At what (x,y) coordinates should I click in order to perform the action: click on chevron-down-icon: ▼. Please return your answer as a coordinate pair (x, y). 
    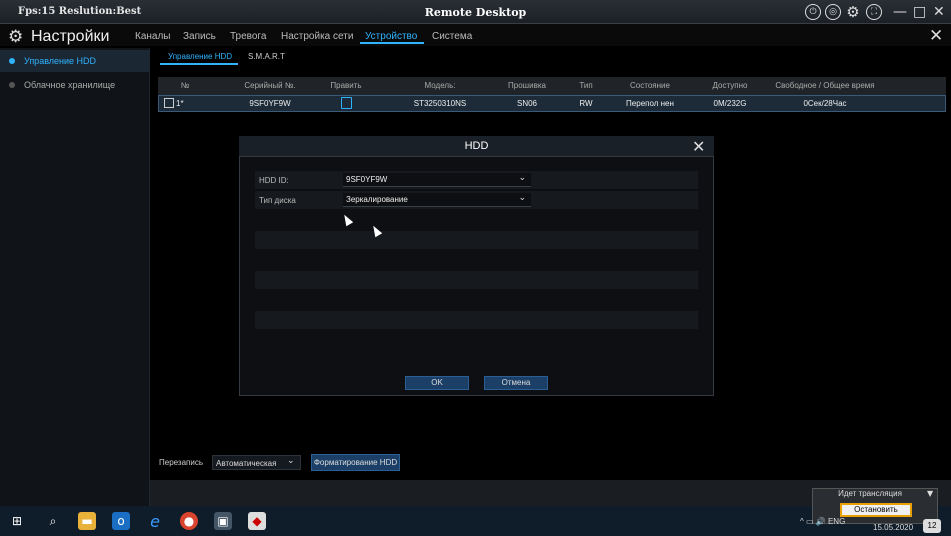
    Looking at the image, I should click on (930, 493).